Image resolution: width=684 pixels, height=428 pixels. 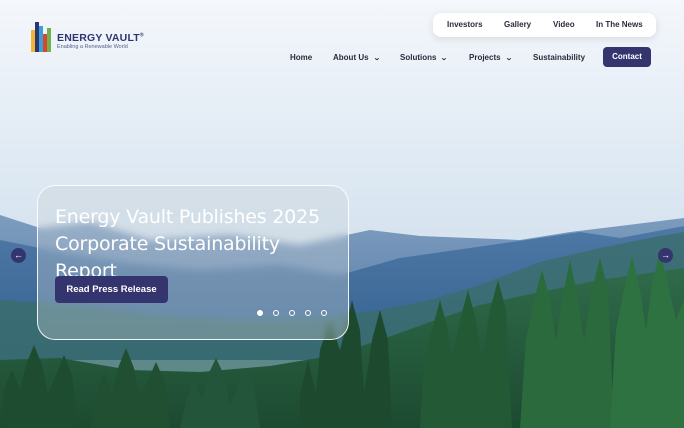 I want to click on nav-home-label: Home, so click(x=301, y=57).